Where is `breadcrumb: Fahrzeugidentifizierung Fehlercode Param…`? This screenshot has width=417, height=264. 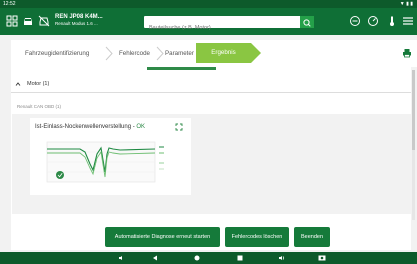 breadcrumb: Fahrzeugidentifizierung Fehlercode Param… is located at coordinates (214, 53).